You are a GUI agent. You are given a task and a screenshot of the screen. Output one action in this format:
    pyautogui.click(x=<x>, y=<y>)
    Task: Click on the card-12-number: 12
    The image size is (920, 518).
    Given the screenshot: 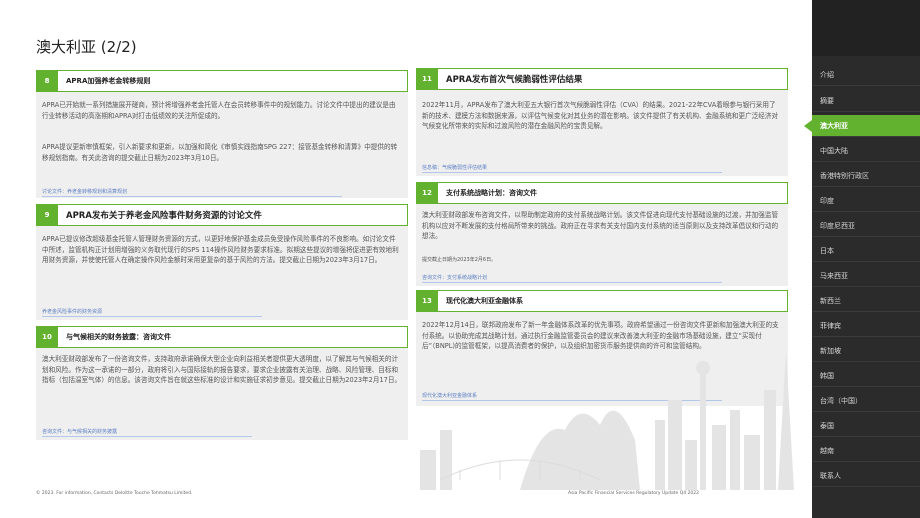 What is the action you would take?
    pyautogui.click(x=427, y=193)
    